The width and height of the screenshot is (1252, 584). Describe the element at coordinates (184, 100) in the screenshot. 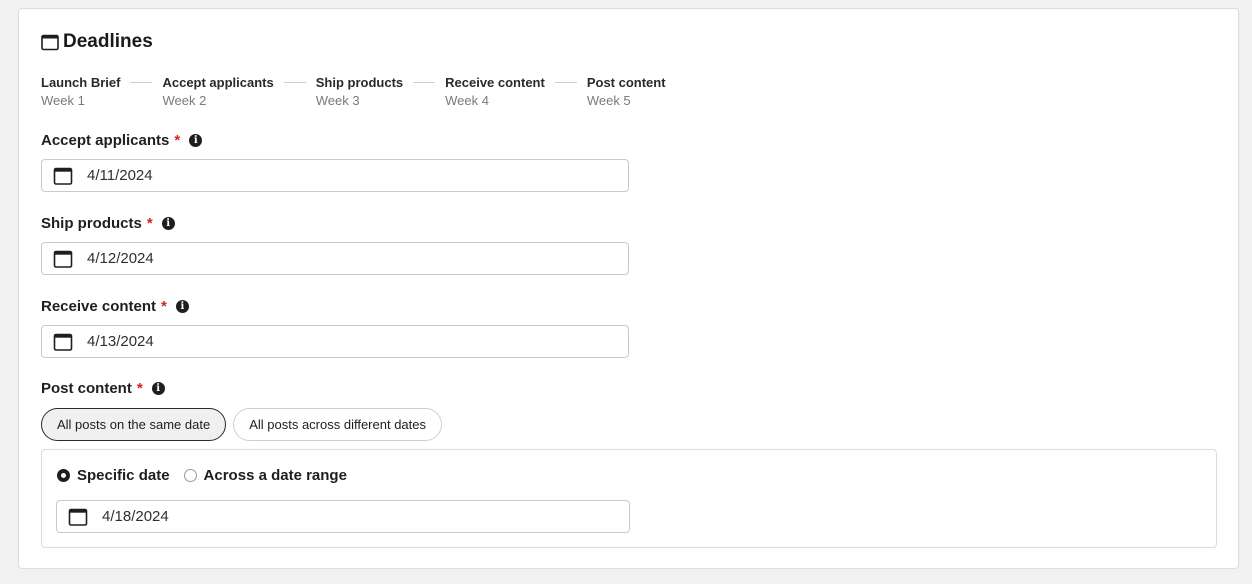

I see `step-week: Week 2` at that location.